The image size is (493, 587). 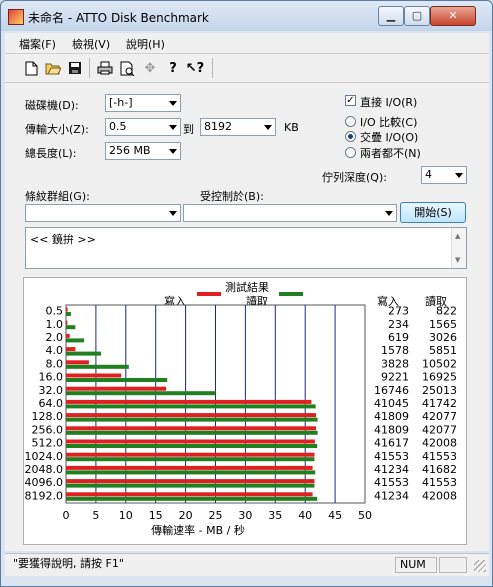 I want to click on x-tick-label: 0, so click(x=66, y=515).